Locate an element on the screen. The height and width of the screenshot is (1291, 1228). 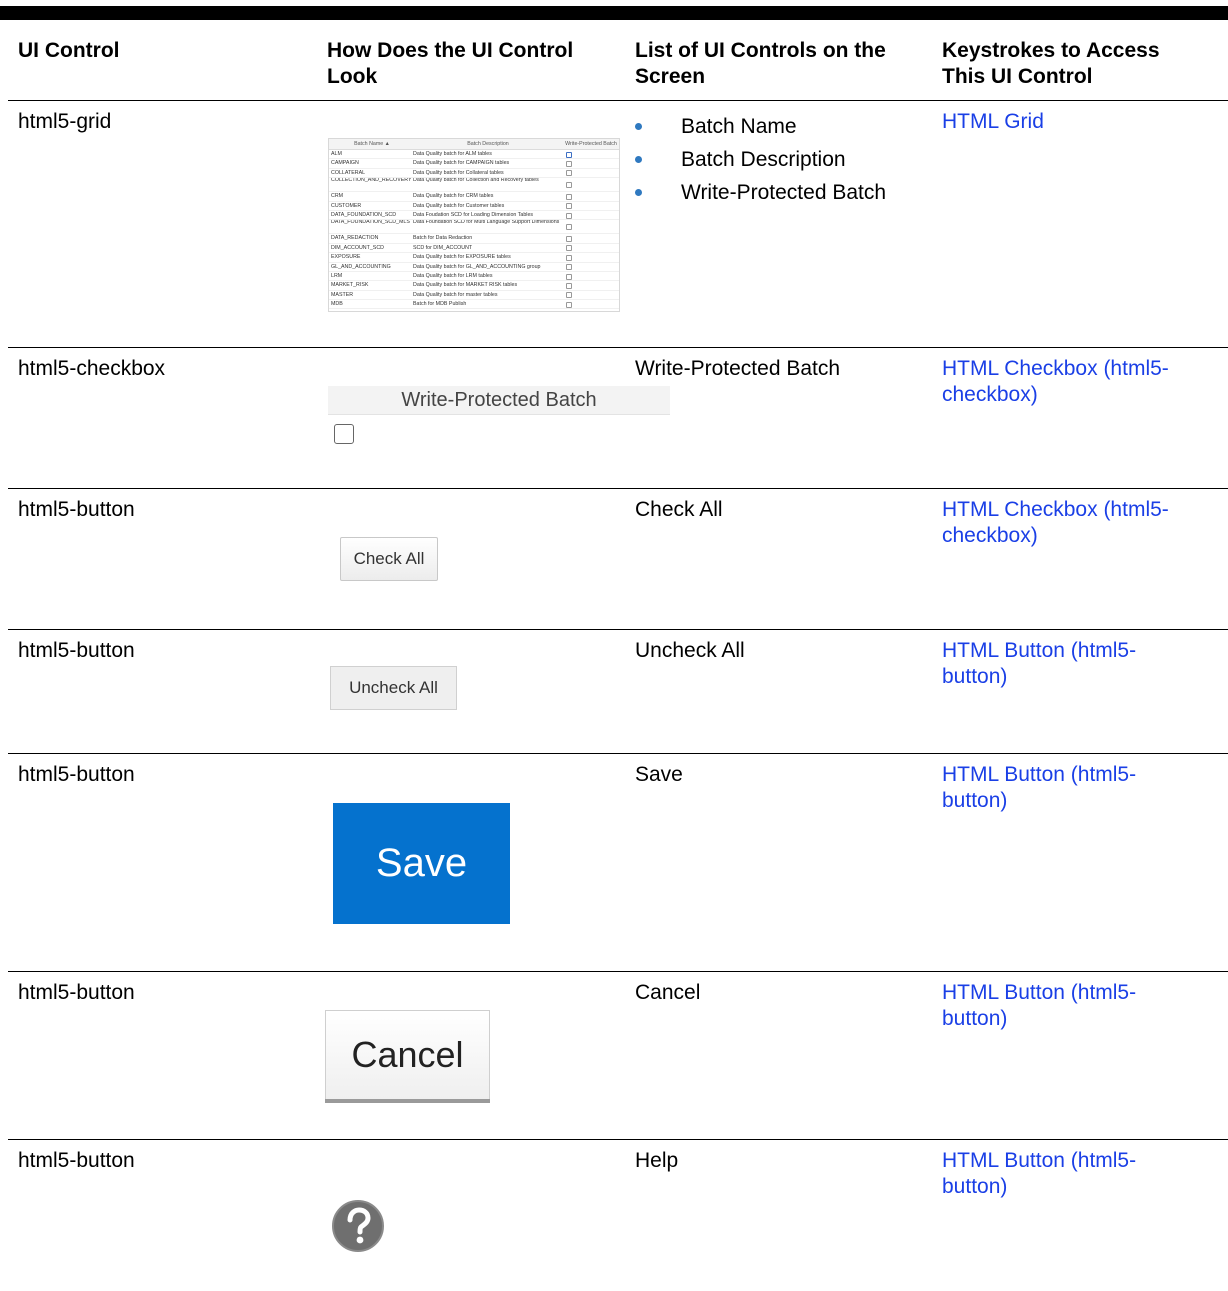
grid-header-cell: Write-Protected Batch is located at coordinates (591, 144).